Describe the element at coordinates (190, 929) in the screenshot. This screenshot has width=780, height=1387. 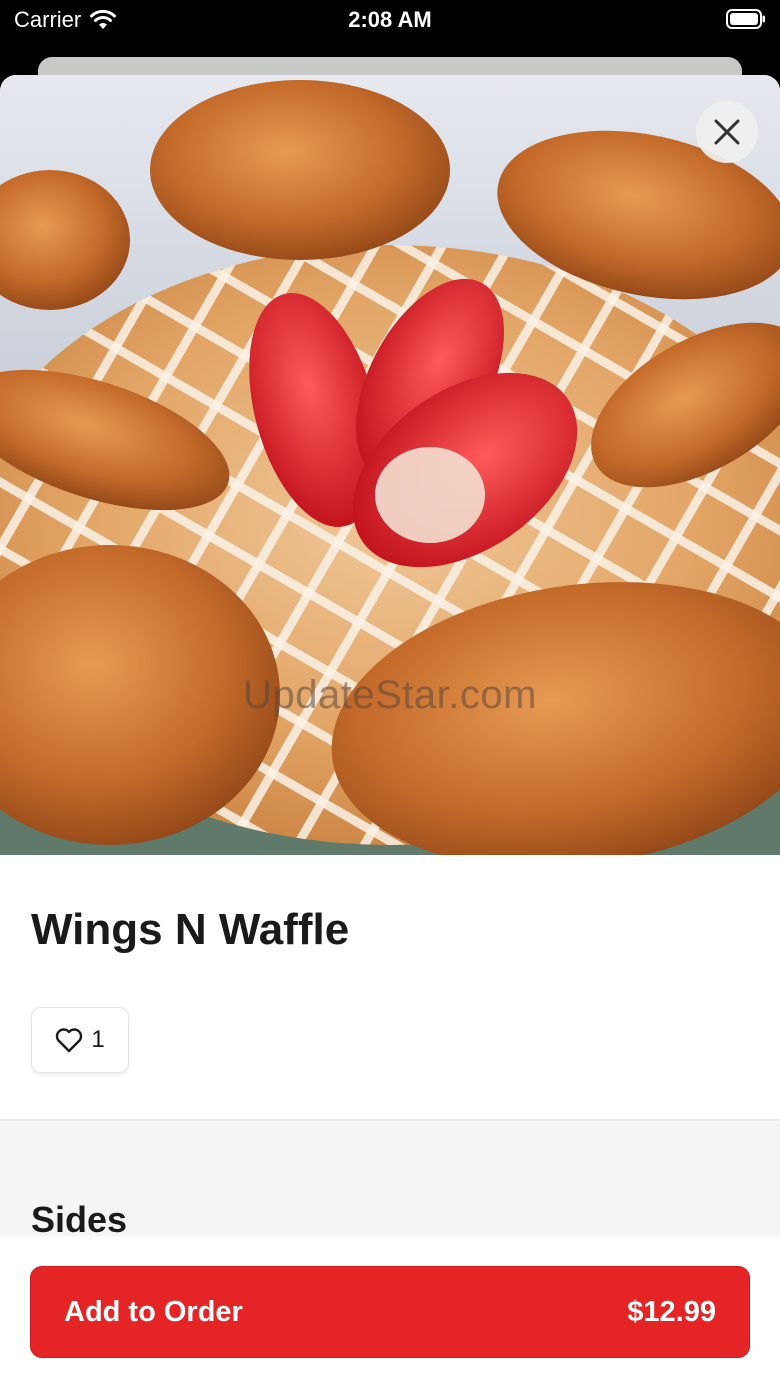
I see `item-title: Wings N Waffle` at that location.